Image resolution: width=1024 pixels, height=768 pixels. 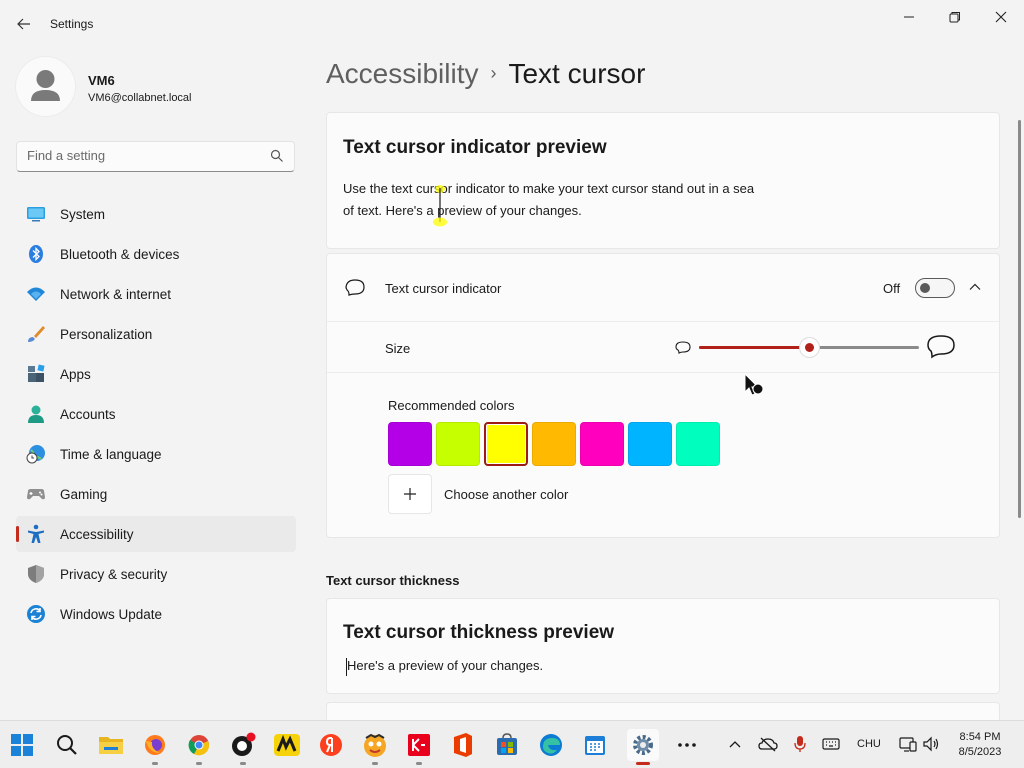 What do you see at coordinates (156, 254) in the screenshot?
I see `sidebar-item-bluetooth: Bluetooth & devices` at bounding box center [156, 254].